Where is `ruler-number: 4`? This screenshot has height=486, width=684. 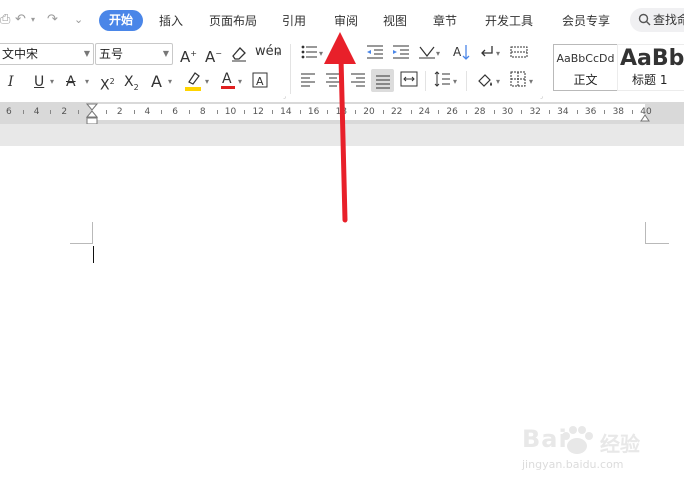
ruler-number: 4 is located at coordinates (147, 112).